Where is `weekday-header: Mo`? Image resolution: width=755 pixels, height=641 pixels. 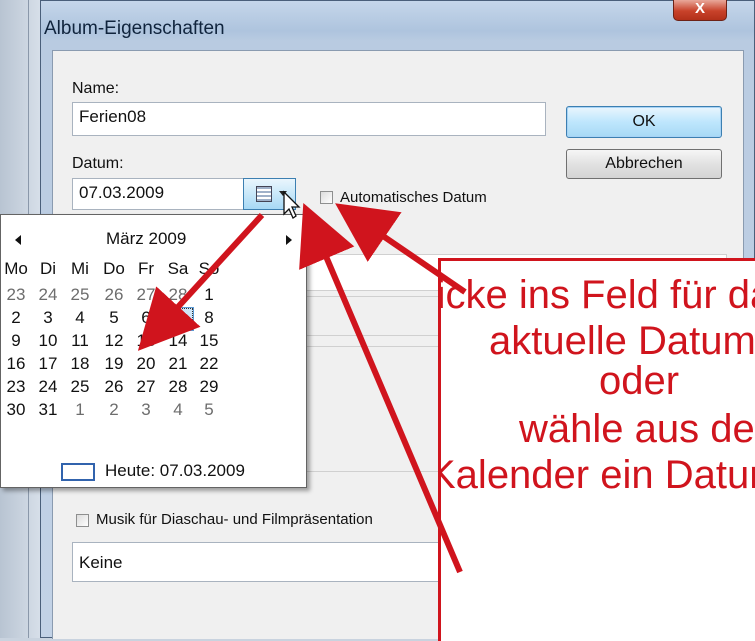
weekday-header: Mo is located at coordinates (16, 268).